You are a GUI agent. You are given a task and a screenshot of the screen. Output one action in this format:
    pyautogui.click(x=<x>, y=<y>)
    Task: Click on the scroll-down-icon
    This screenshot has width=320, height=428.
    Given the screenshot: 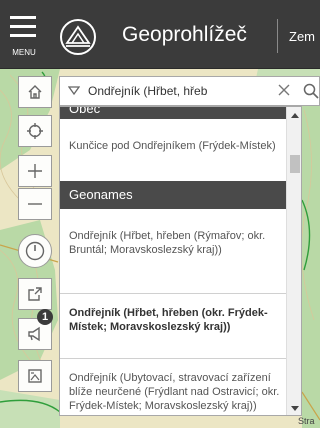 What is the action you would take?
    pyautogui.click(x=294, y=409)
    